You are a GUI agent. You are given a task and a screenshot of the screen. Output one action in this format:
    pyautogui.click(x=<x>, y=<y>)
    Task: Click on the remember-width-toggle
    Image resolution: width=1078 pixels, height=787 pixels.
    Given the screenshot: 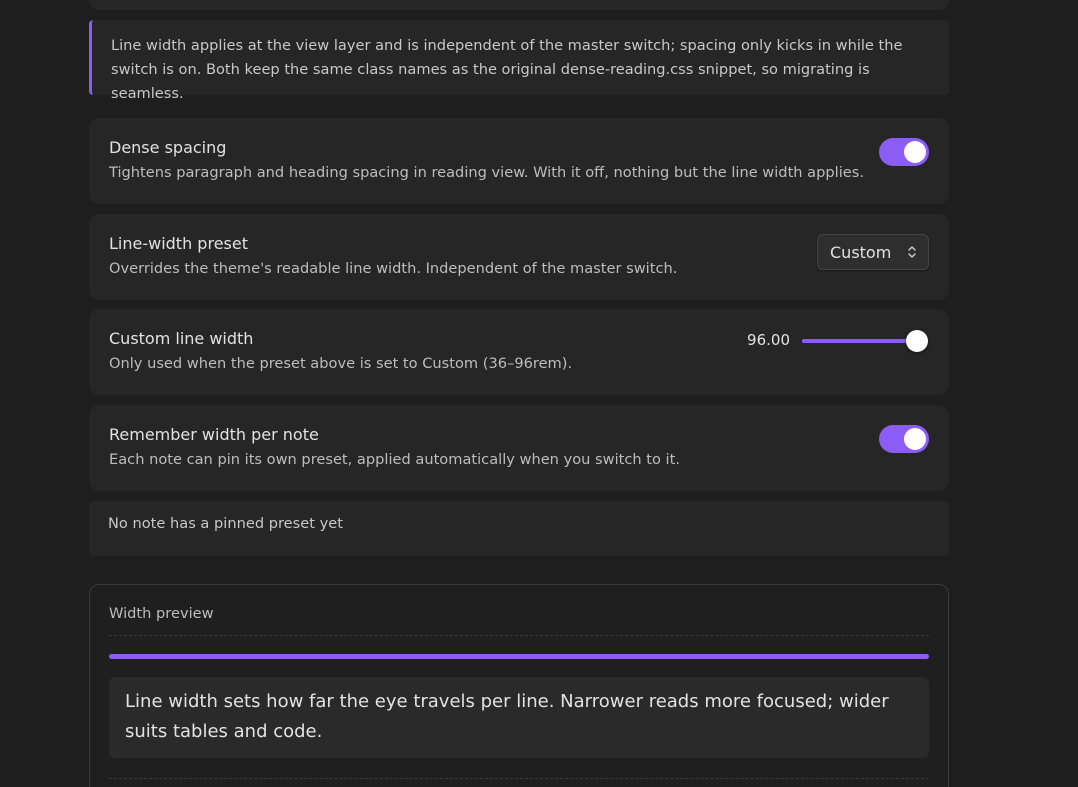 What is the action you would take?
    pyautogui.click(x=904, y=439)
    